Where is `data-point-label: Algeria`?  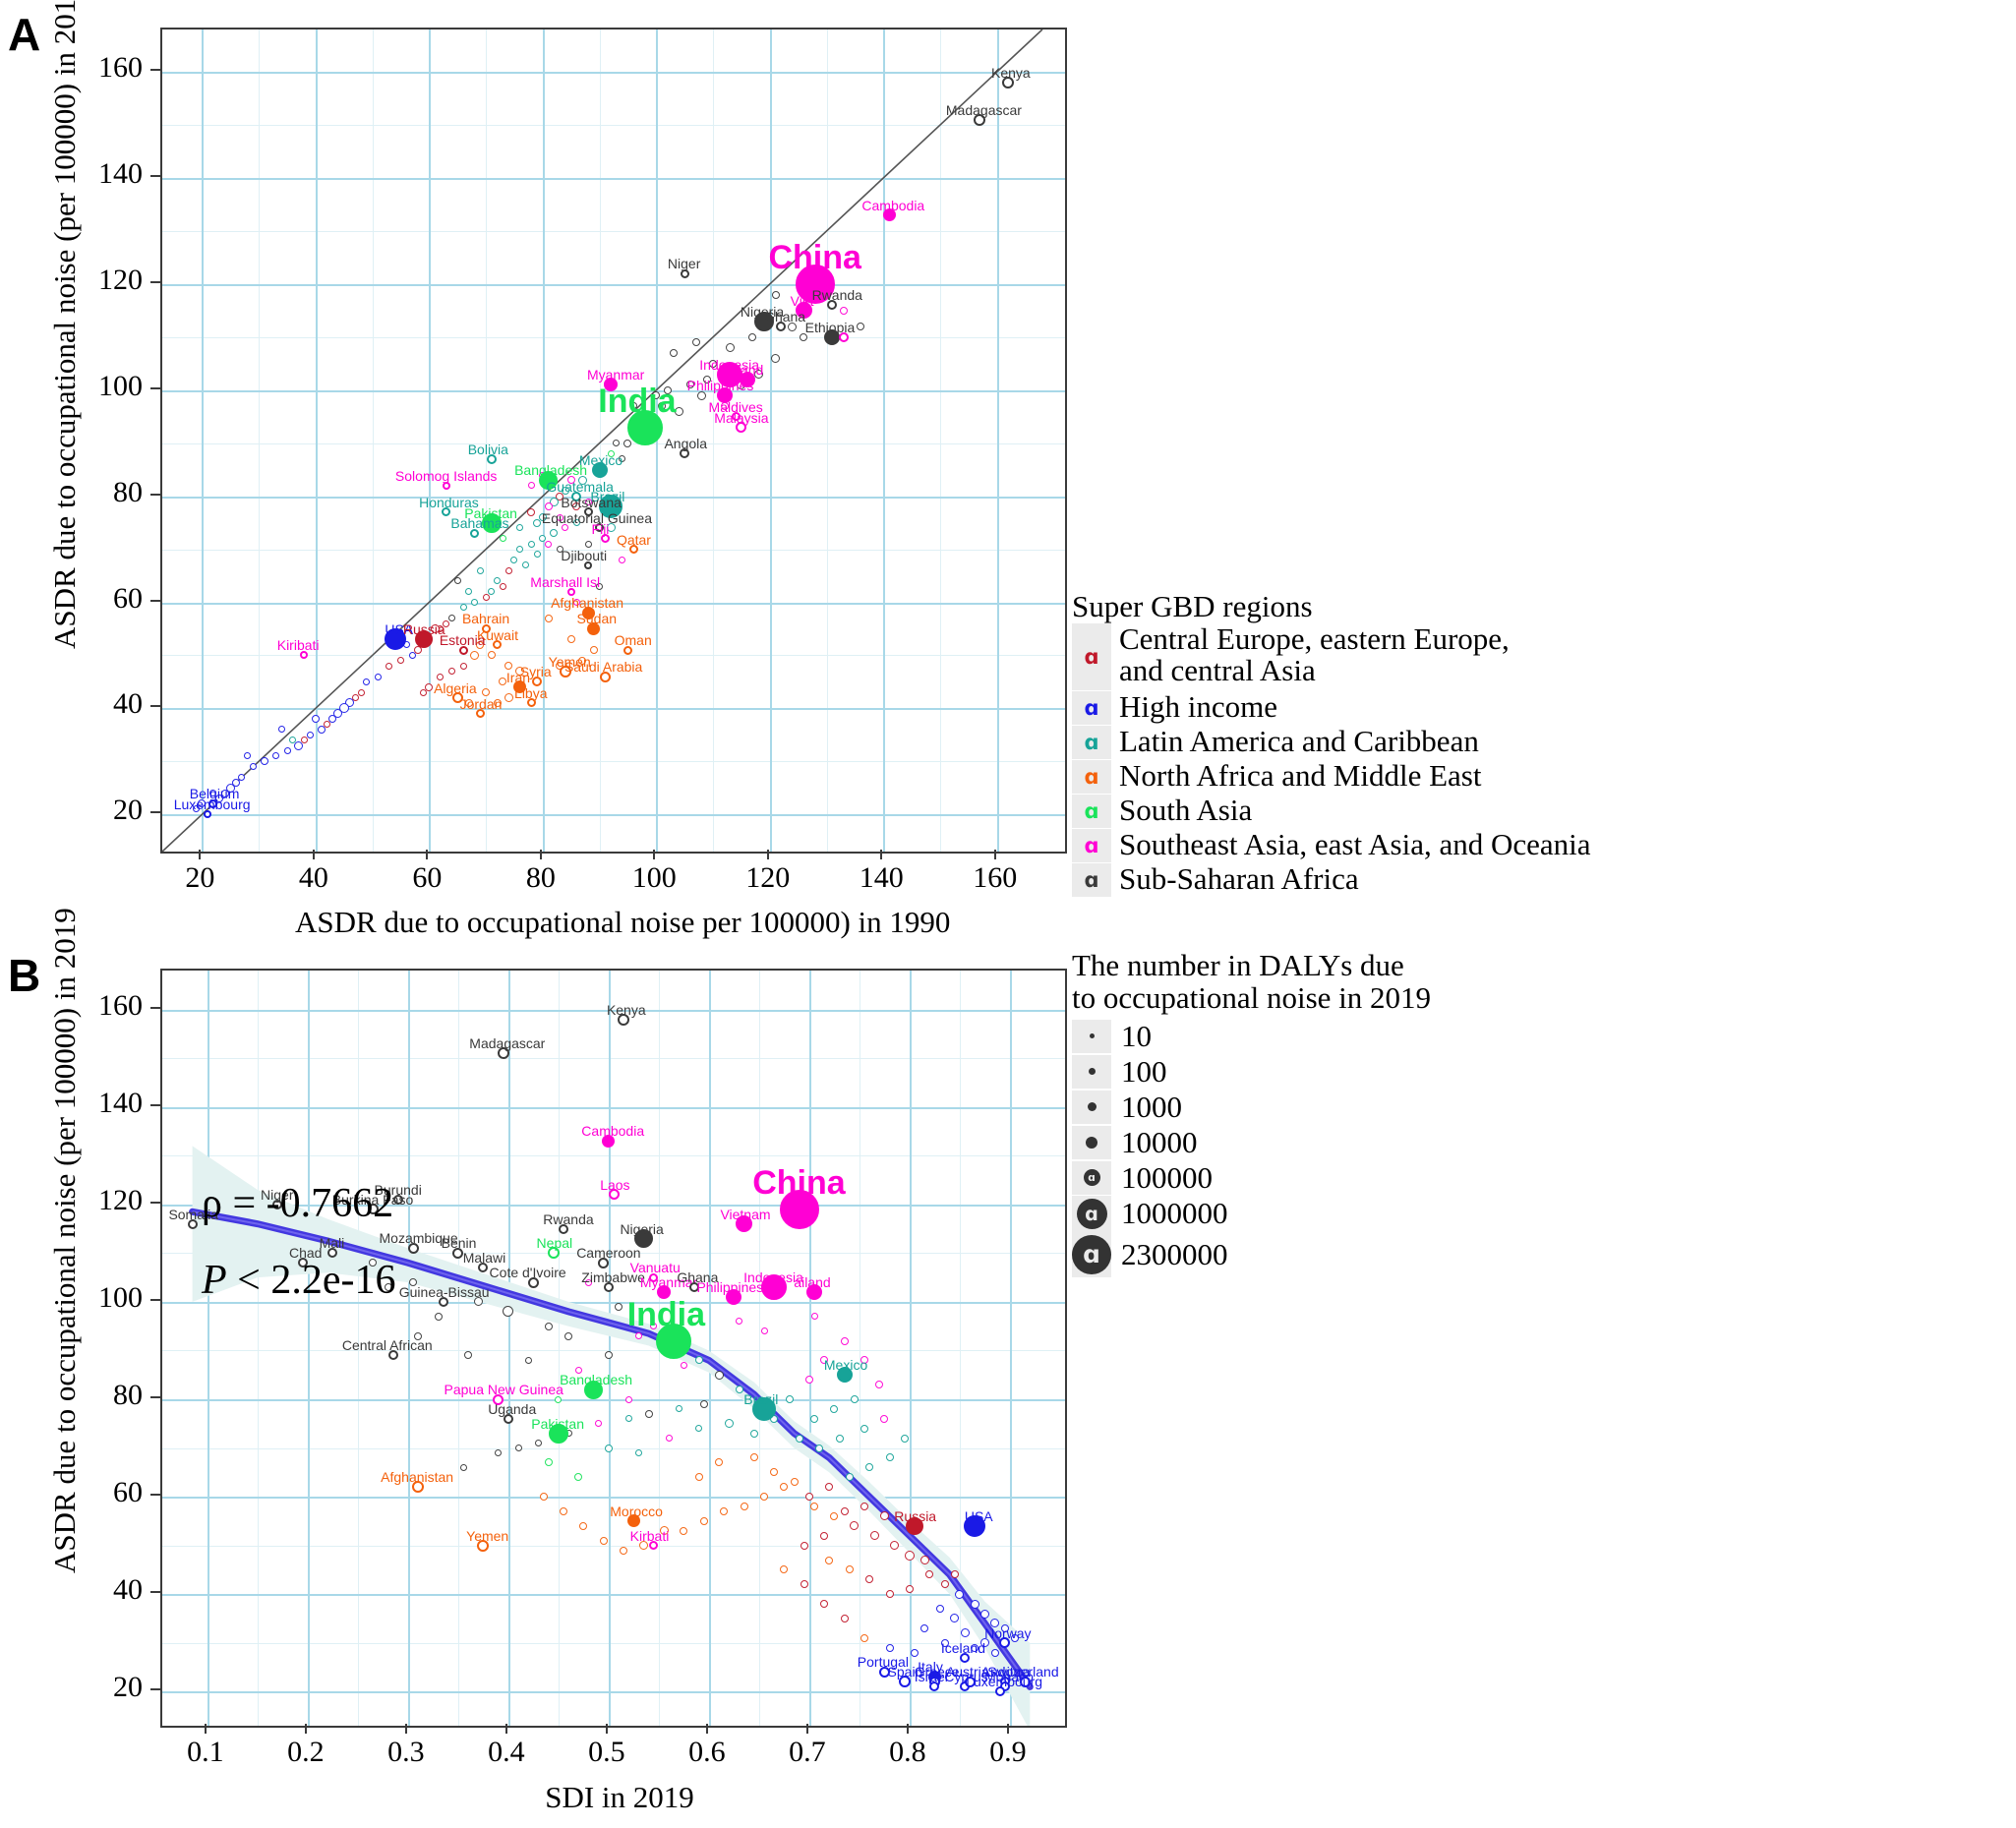
data-point-label: Algeria is located at coordinates (455, 687).